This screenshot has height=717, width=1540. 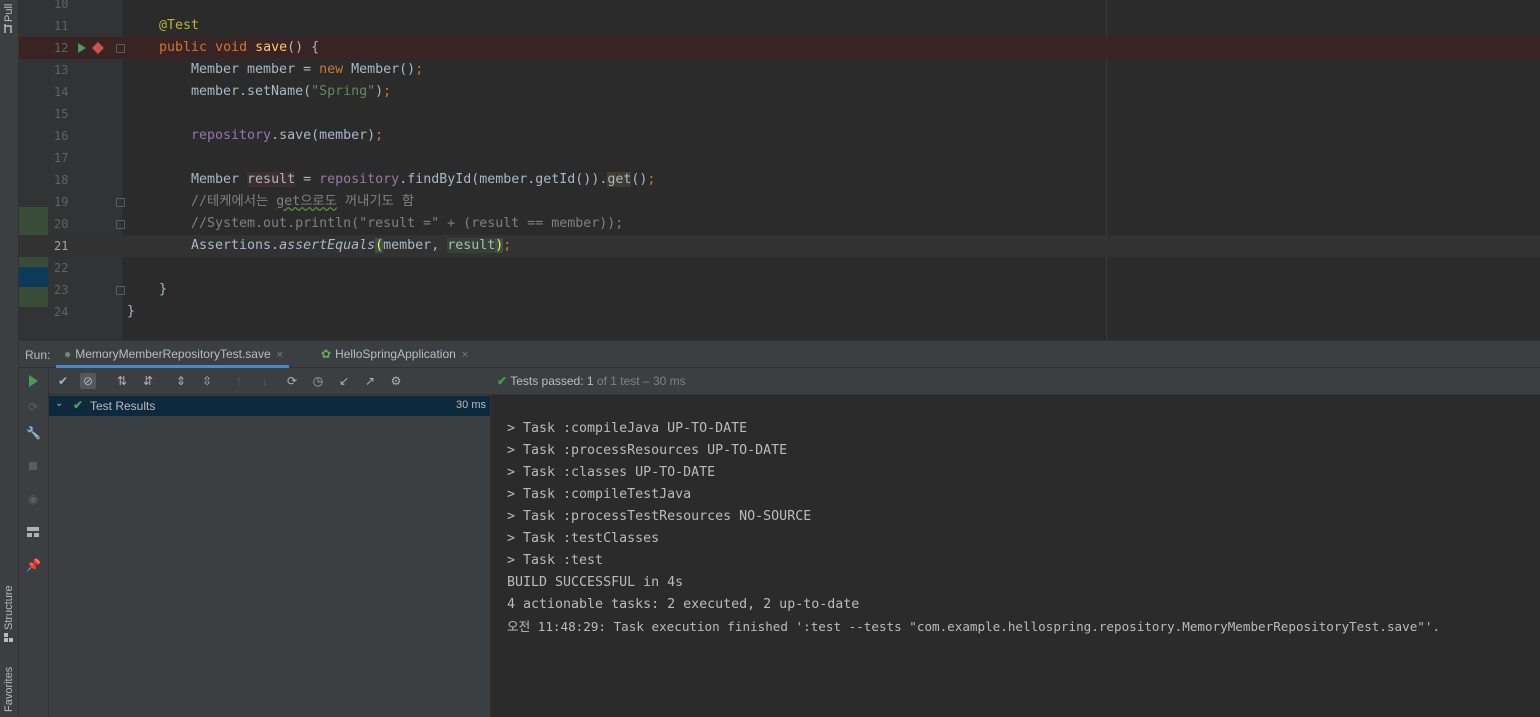 What do you see at coordinates (292, 381) in the screenshot?
I see `import-tests-icon: ⟳` at bounding box center [292, 381].